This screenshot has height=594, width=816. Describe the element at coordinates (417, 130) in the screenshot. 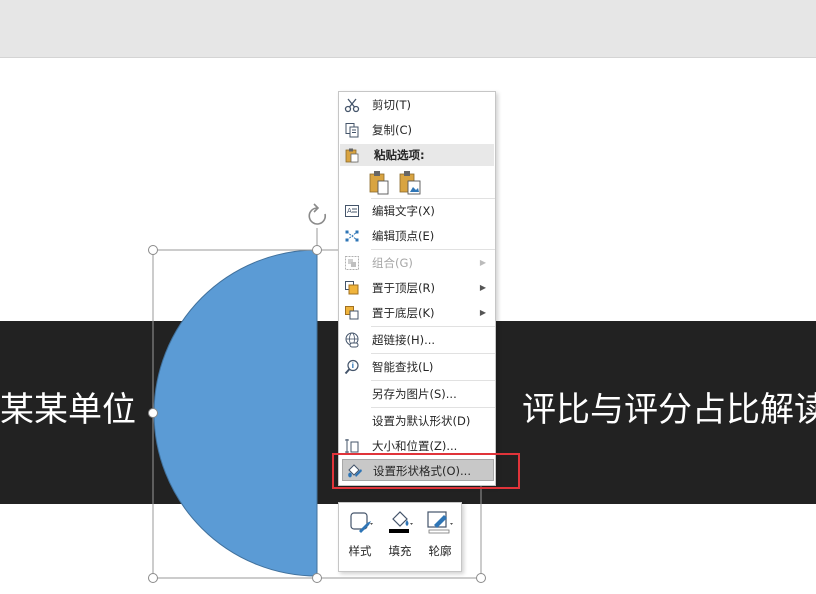

I see `menu-item-copy: 复制(C)` at that location.